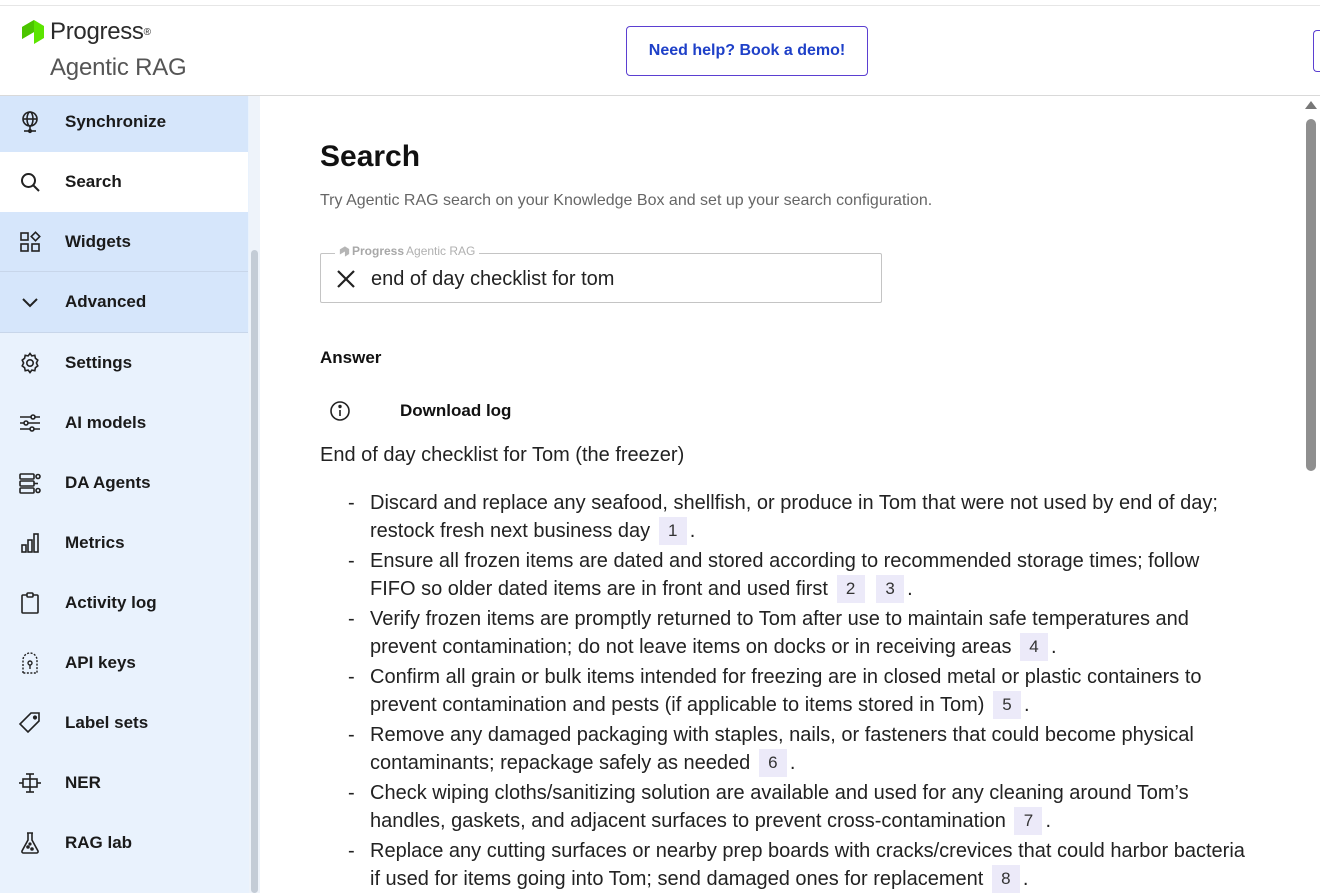  Describe the element at coordinates (1311, 105) in the screenshot. I see `scroll-up-arrow-icon` at that location.